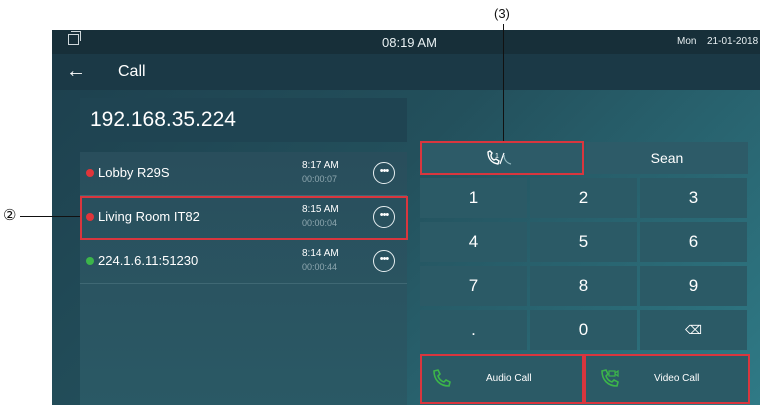 The width and height of the screenshot is (760, 405). What do you see at coordinates (132, 71) in the screenshot?
I see `page-title: Call` at bounding box center [132, 71].